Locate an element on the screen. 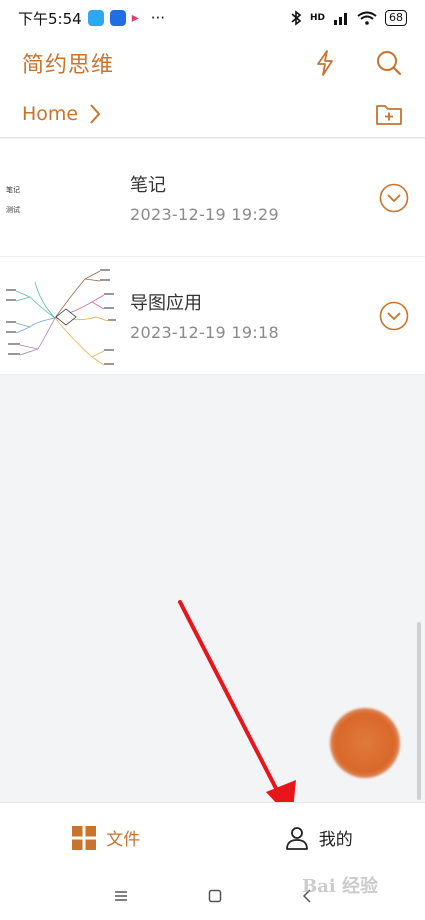 This screenshot has width=425, height=920. status-left: 下午5:54 ▸ ··· is located at coordinates (91, 18).